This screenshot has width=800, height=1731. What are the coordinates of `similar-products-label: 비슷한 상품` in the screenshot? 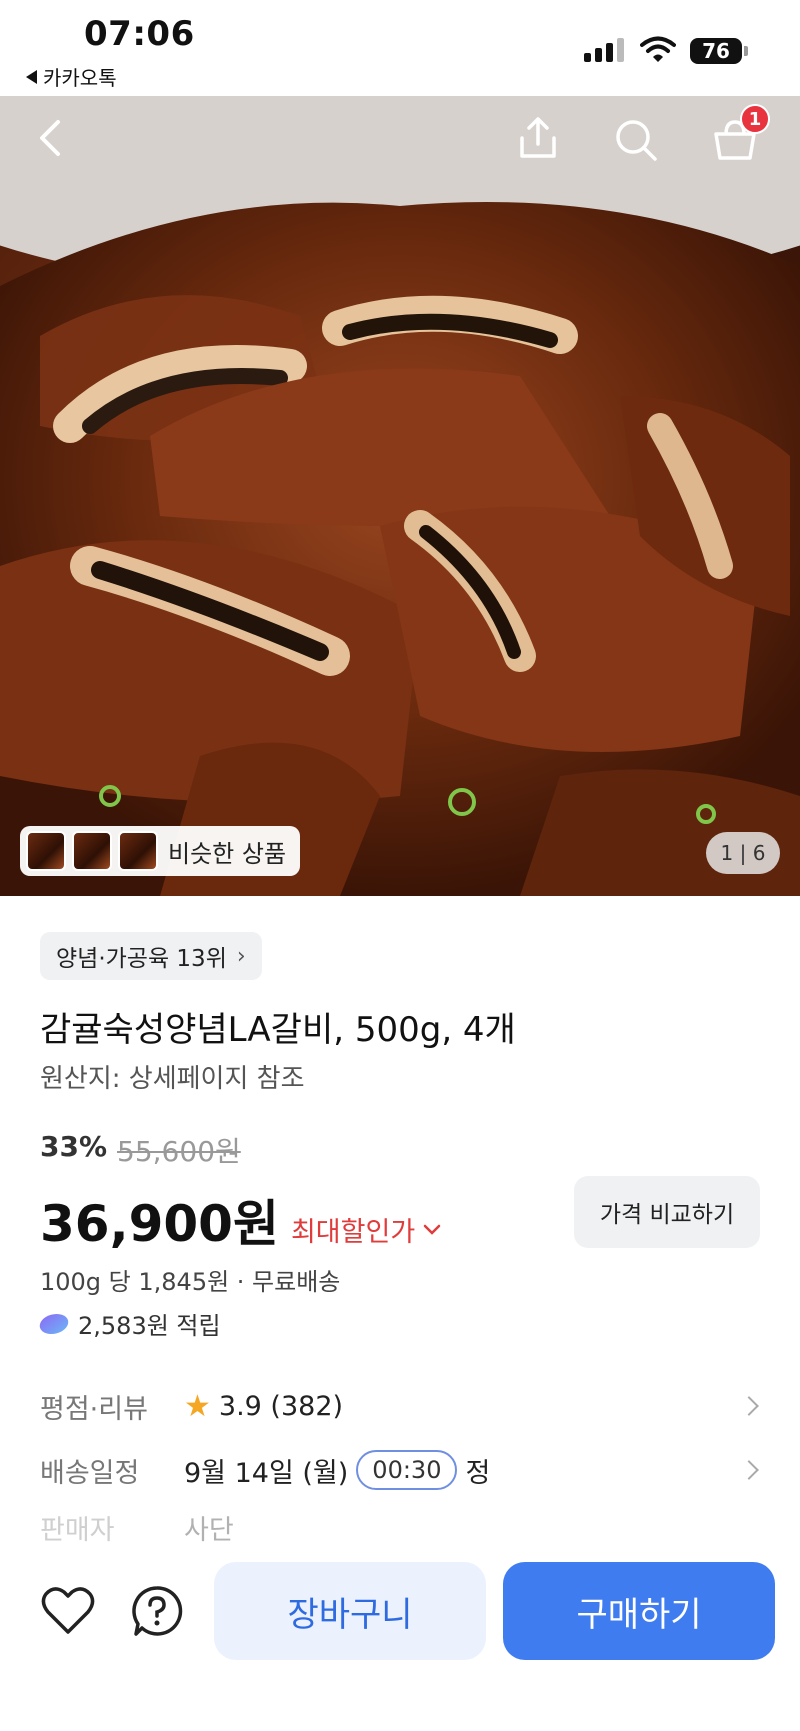 It's located at (227, 853).